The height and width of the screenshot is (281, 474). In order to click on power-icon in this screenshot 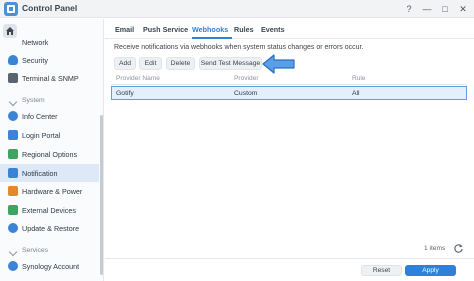, I will do `click(13, 191)`.